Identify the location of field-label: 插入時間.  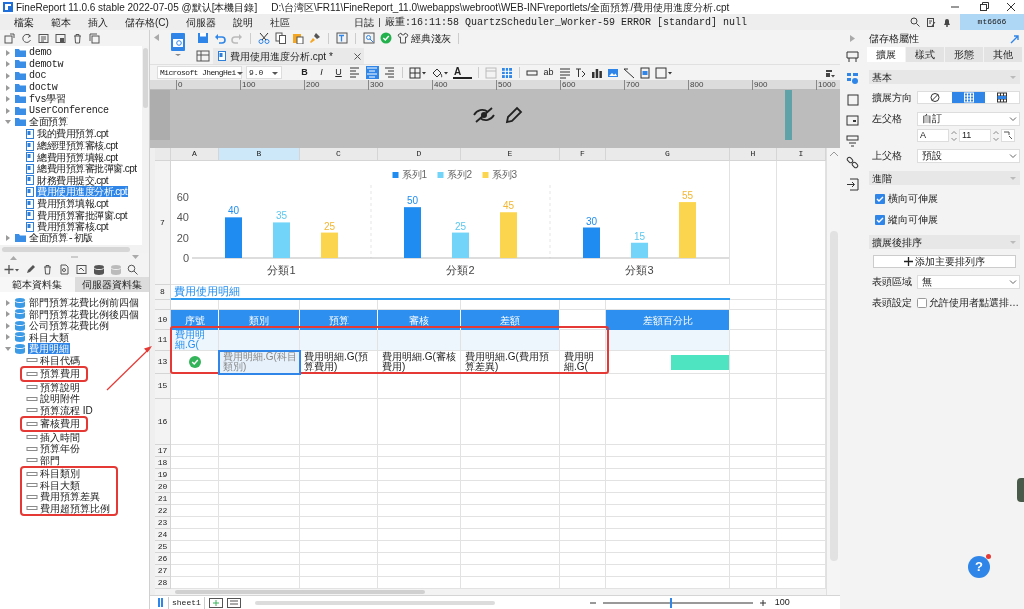
(60, 437).